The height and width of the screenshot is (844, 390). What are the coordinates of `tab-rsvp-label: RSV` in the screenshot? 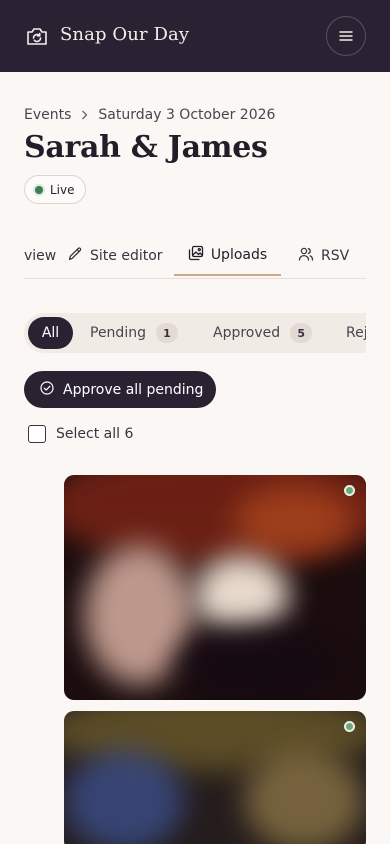 It's located at (335, 256).